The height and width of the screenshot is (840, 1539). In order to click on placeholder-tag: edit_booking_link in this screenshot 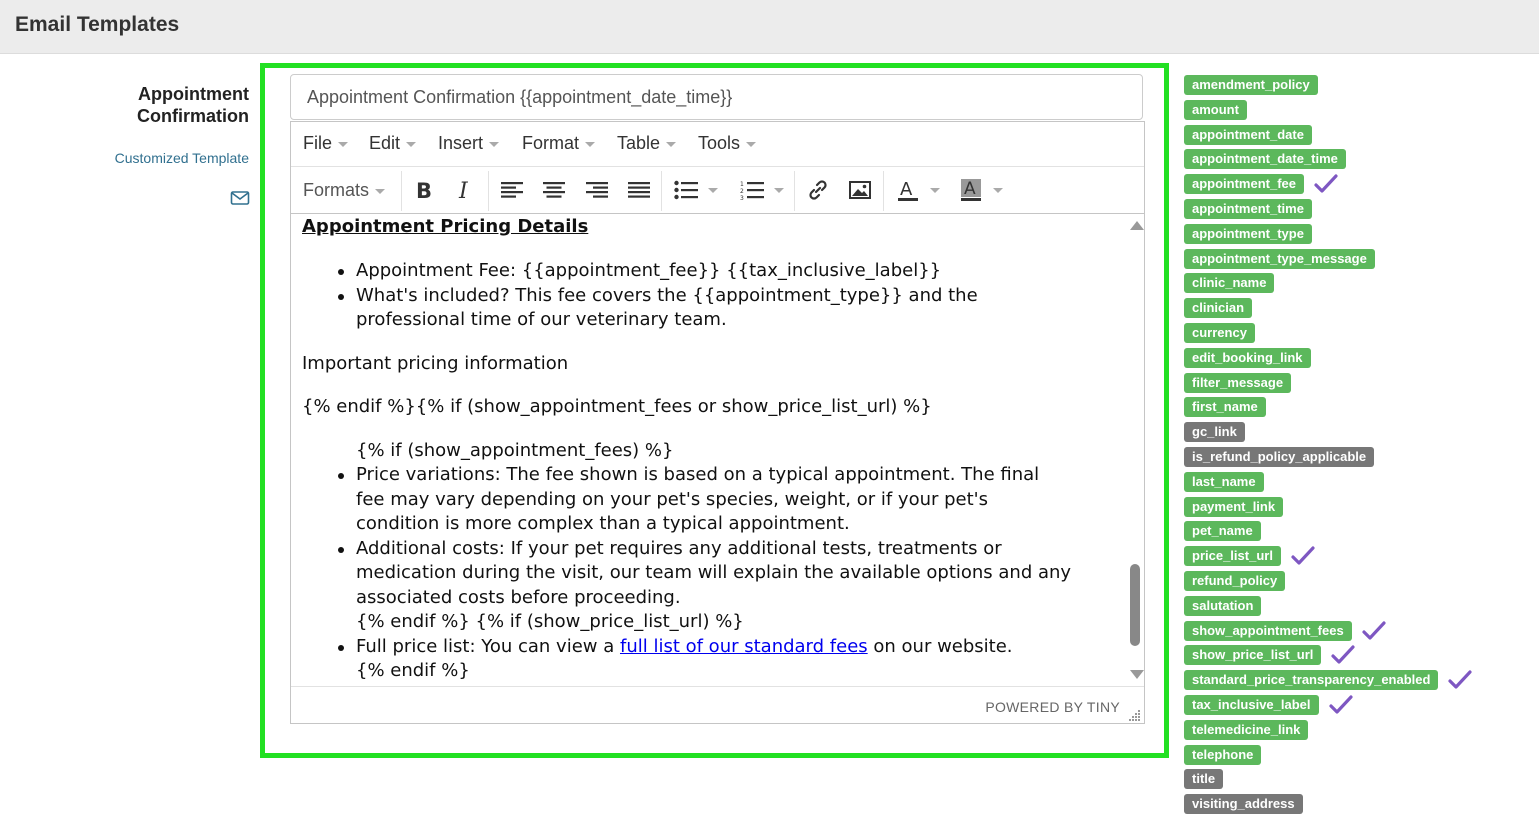, I will do `click(1247, 357)`.